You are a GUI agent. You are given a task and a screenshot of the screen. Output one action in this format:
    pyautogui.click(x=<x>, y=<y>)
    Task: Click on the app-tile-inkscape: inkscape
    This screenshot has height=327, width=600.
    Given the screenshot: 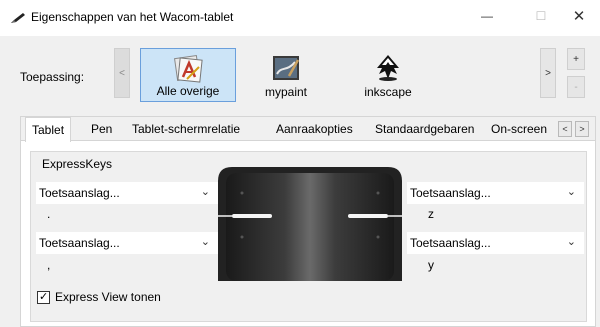 What is the action you would take?
    pyautogui.click(x=388, y=75)
    